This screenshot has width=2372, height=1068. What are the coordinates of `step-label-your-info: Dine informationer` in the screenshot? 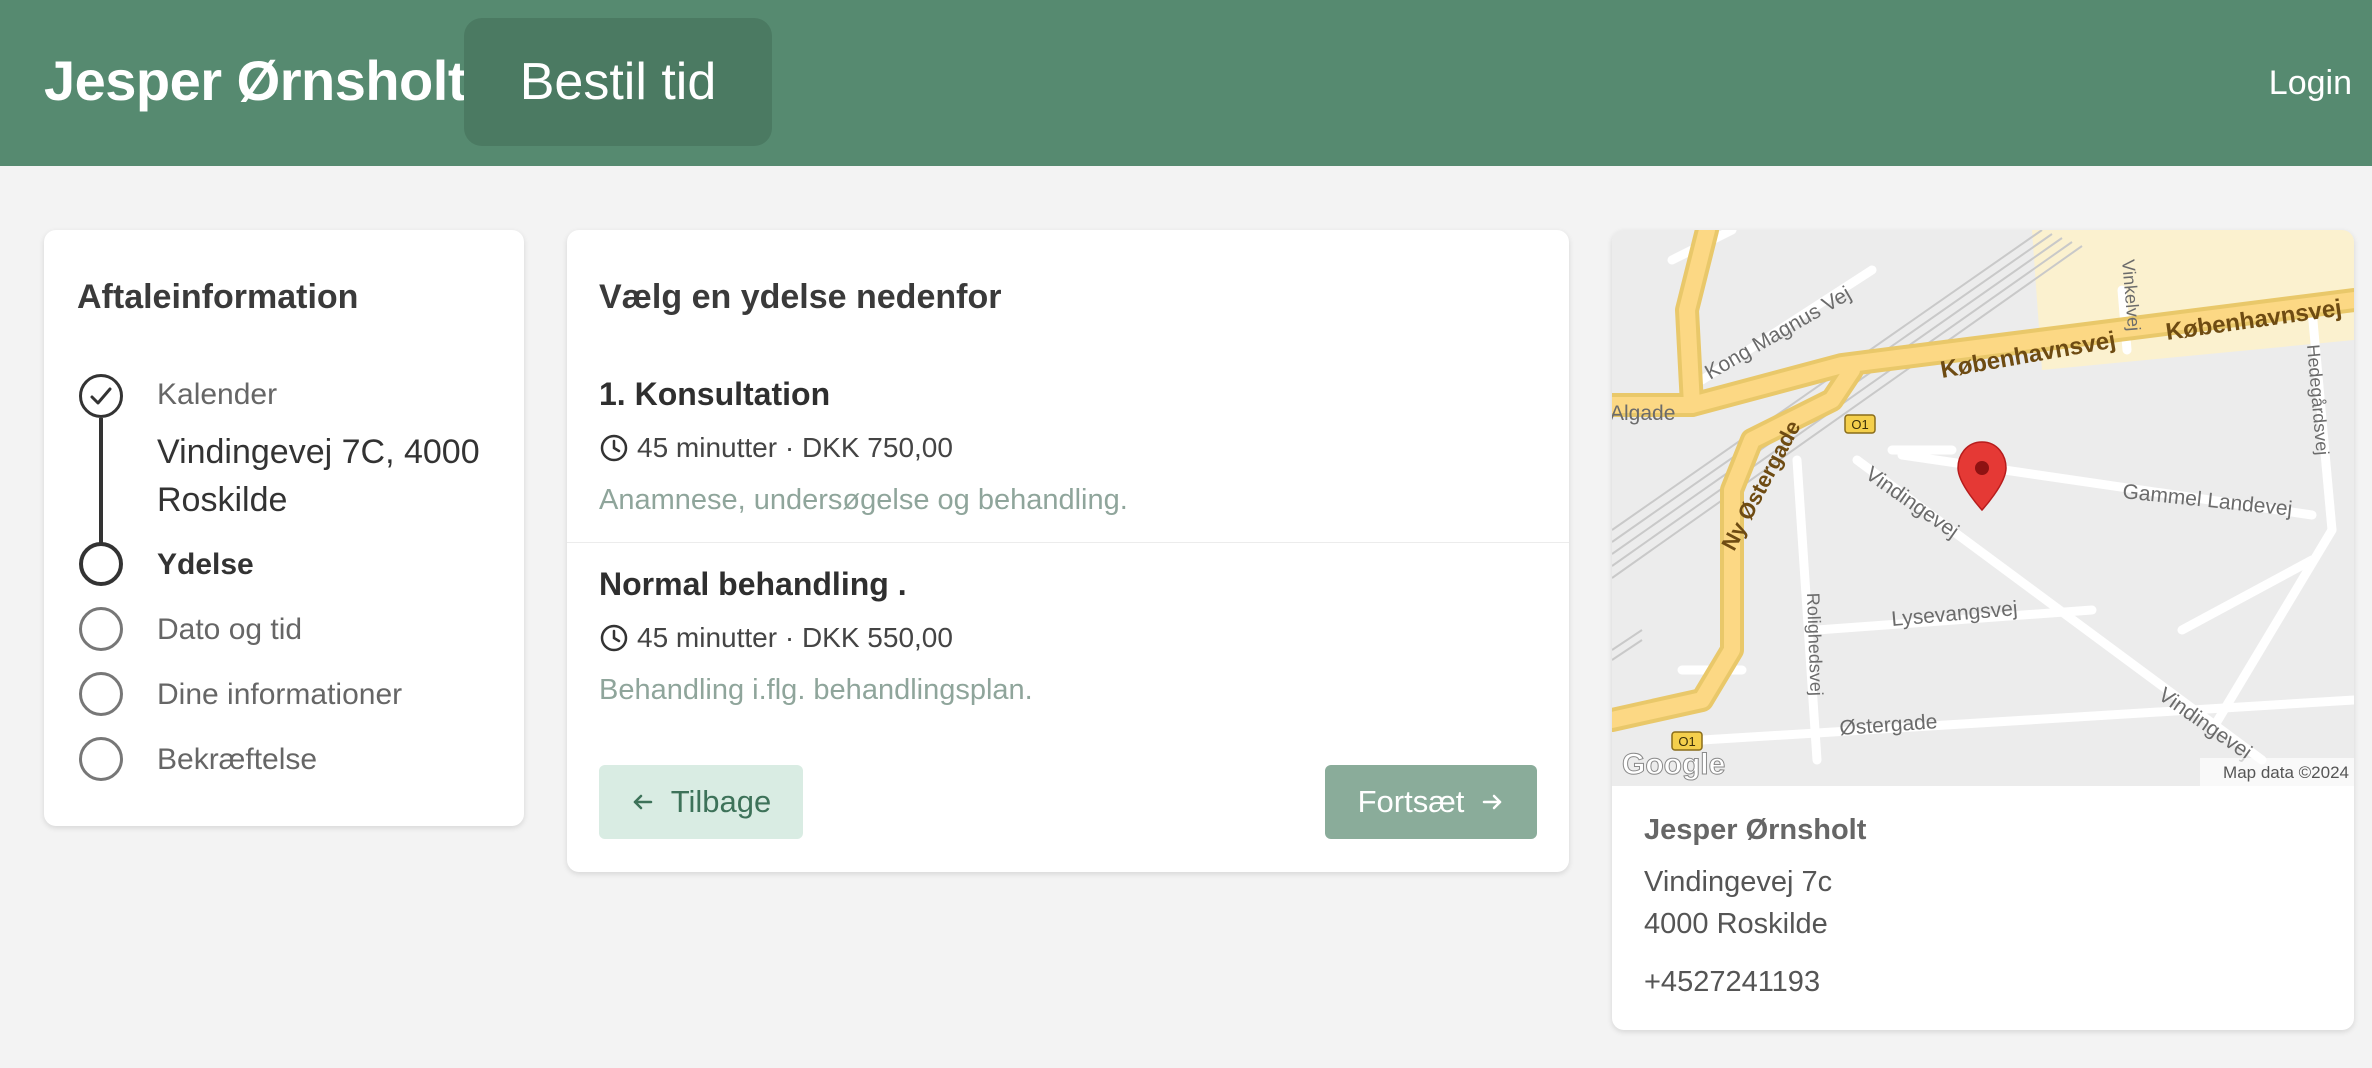 It's located at (280, 694).